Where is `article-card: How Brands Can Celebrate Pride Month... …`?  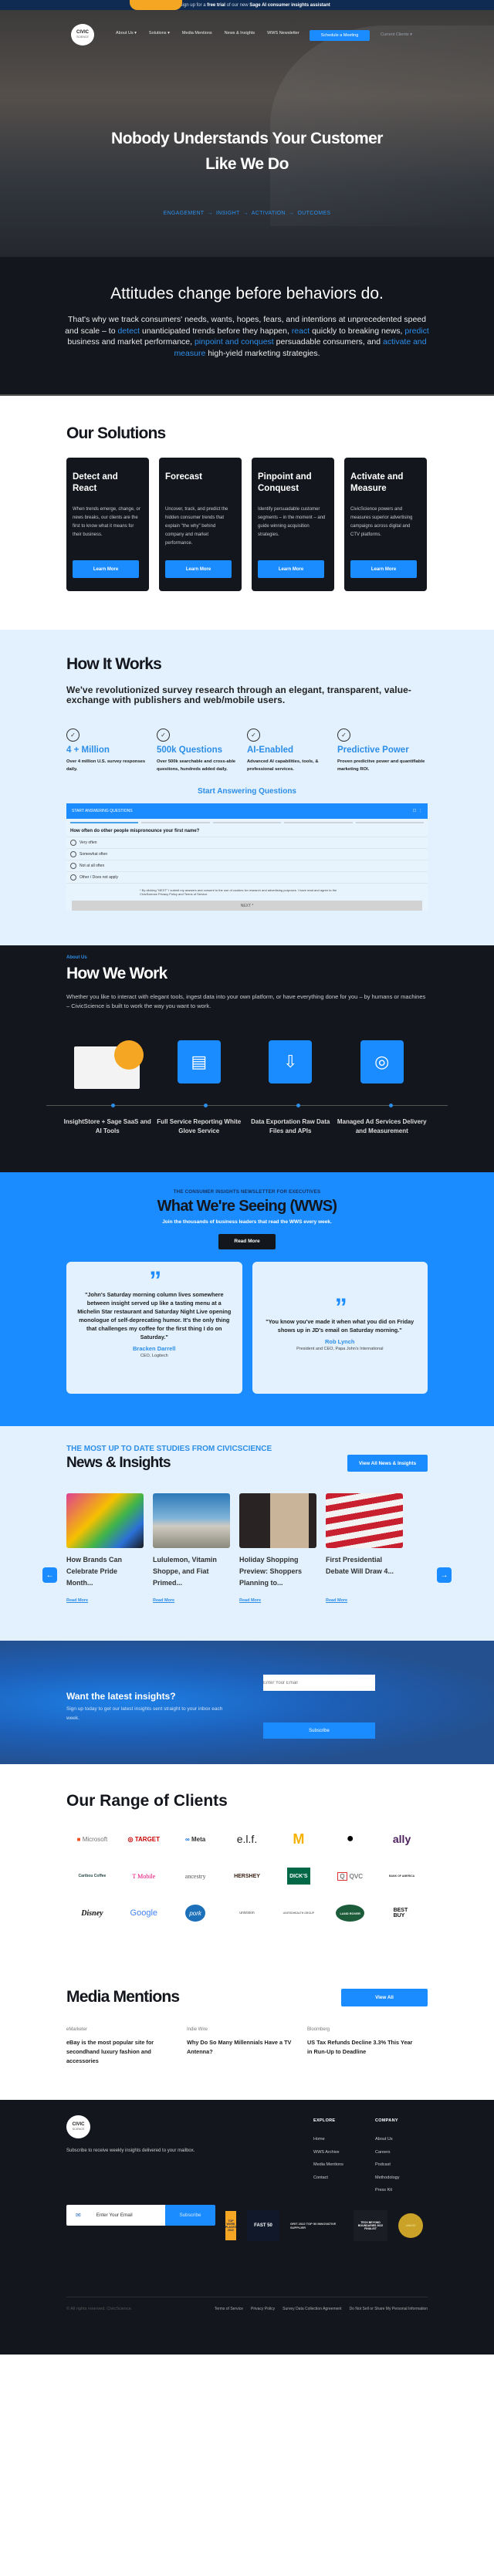 article-card: How Brands Can Celebrate Pride Month... … is located at coordinates (105, 1549).